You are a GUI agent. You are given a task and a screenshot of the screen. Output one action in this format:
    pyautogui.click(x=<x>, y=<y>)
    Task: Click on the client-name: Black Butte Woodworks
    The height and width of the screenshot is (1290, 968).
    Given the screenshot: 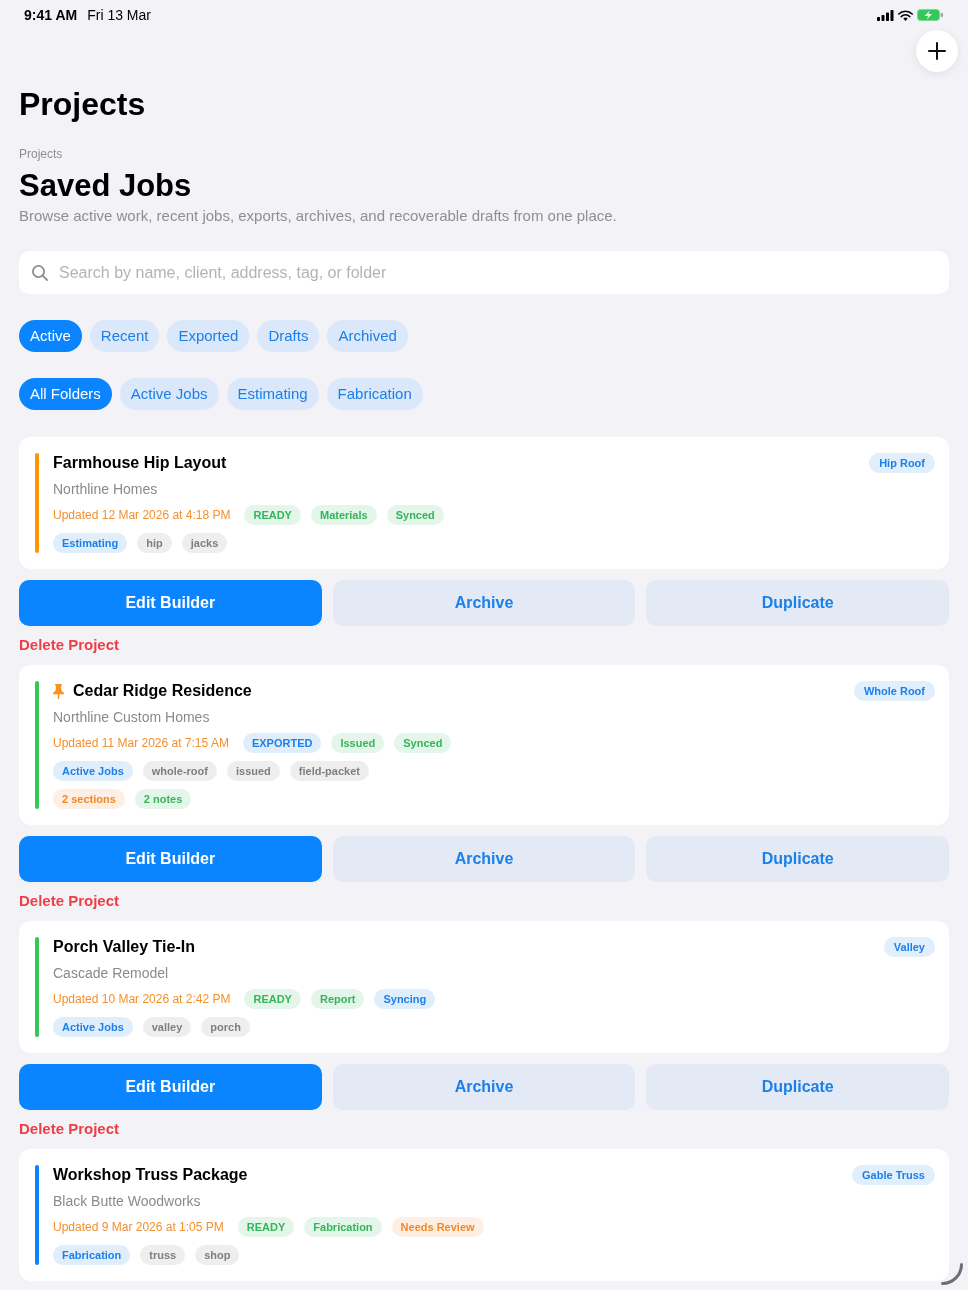 What is the action you would take?
    pyautogui.click(x=127, y=1201)
    